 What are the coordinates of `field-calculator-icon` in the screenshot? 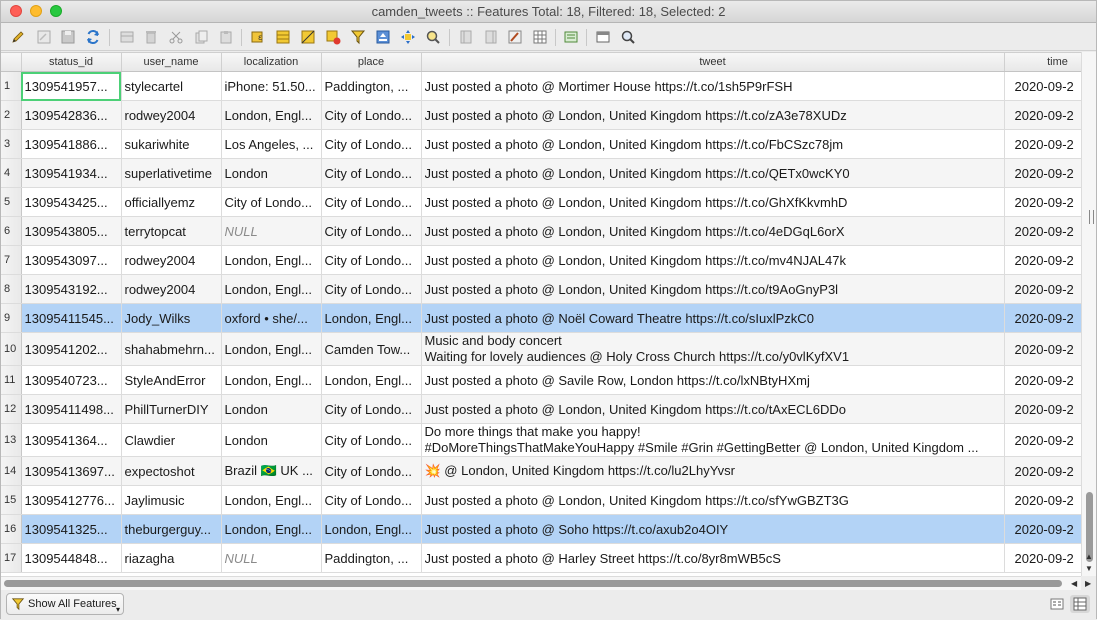 It's located at (515, 37).